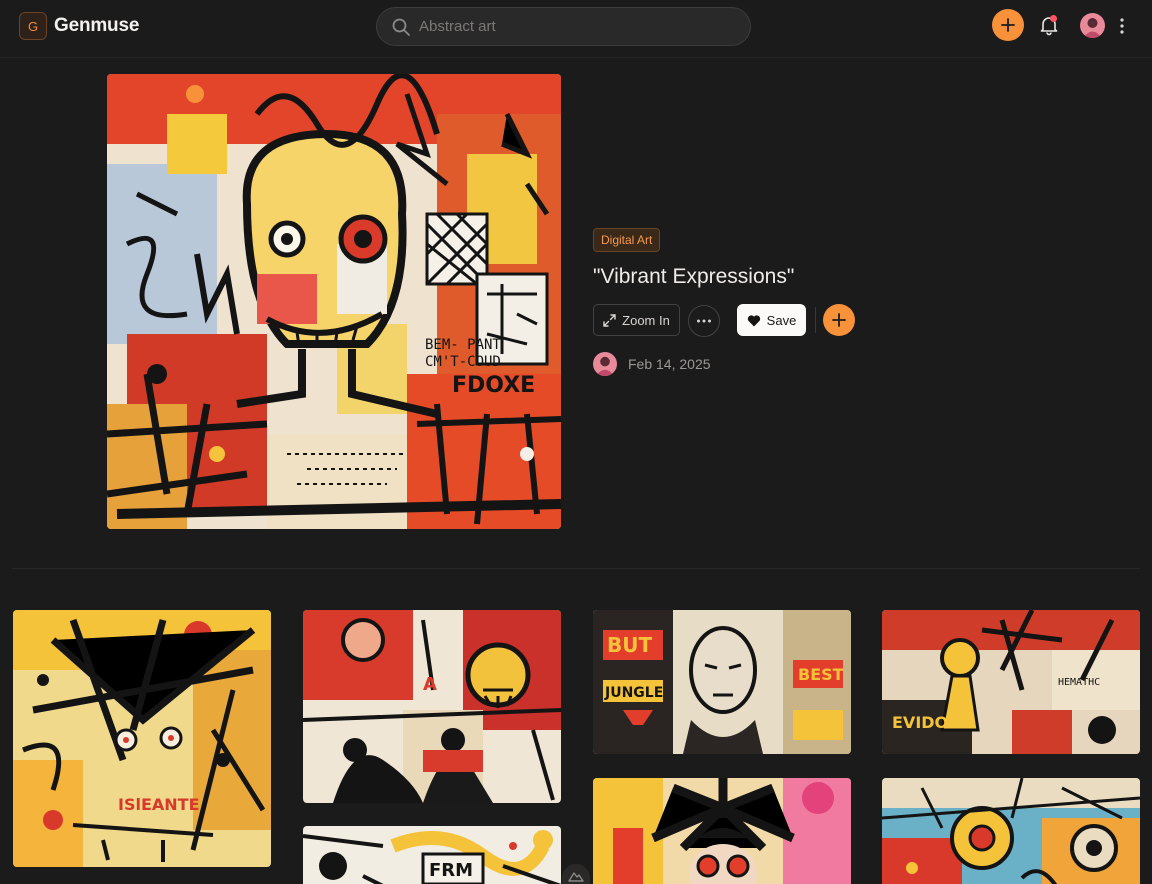 The image size is (1152, 884). I want to click on svg-text: EVIDO, so click(920, 722).